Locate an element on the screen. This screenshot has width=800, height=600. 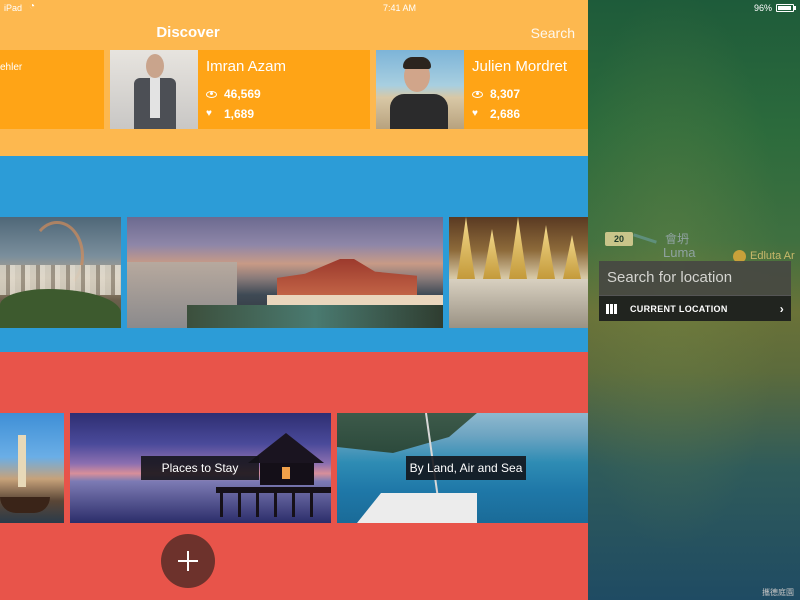
person-card: Julien Mordret 8,307 ♥ 2,686 is located at coordinates (482, 89).